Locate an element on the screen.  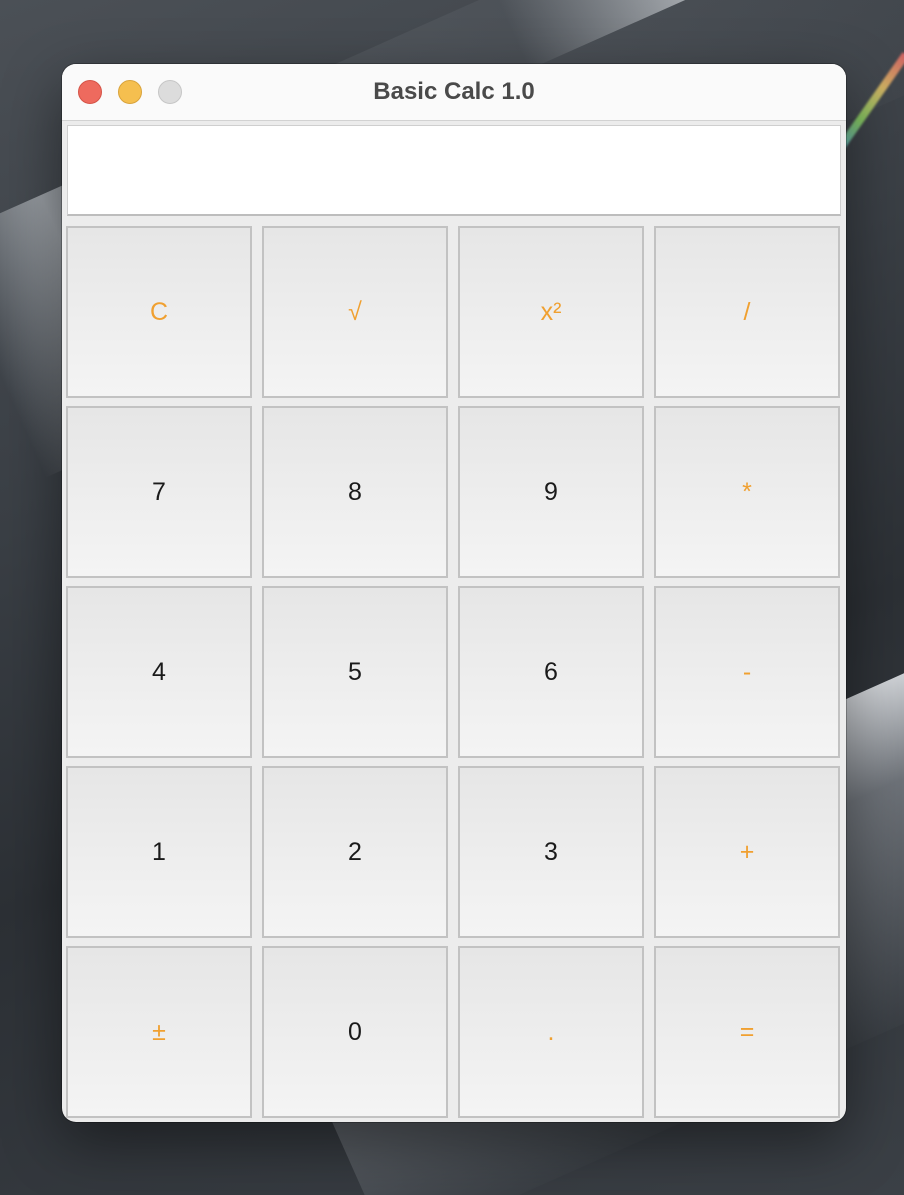
digit-3-button: 3 is located at coordinates (551, 852).